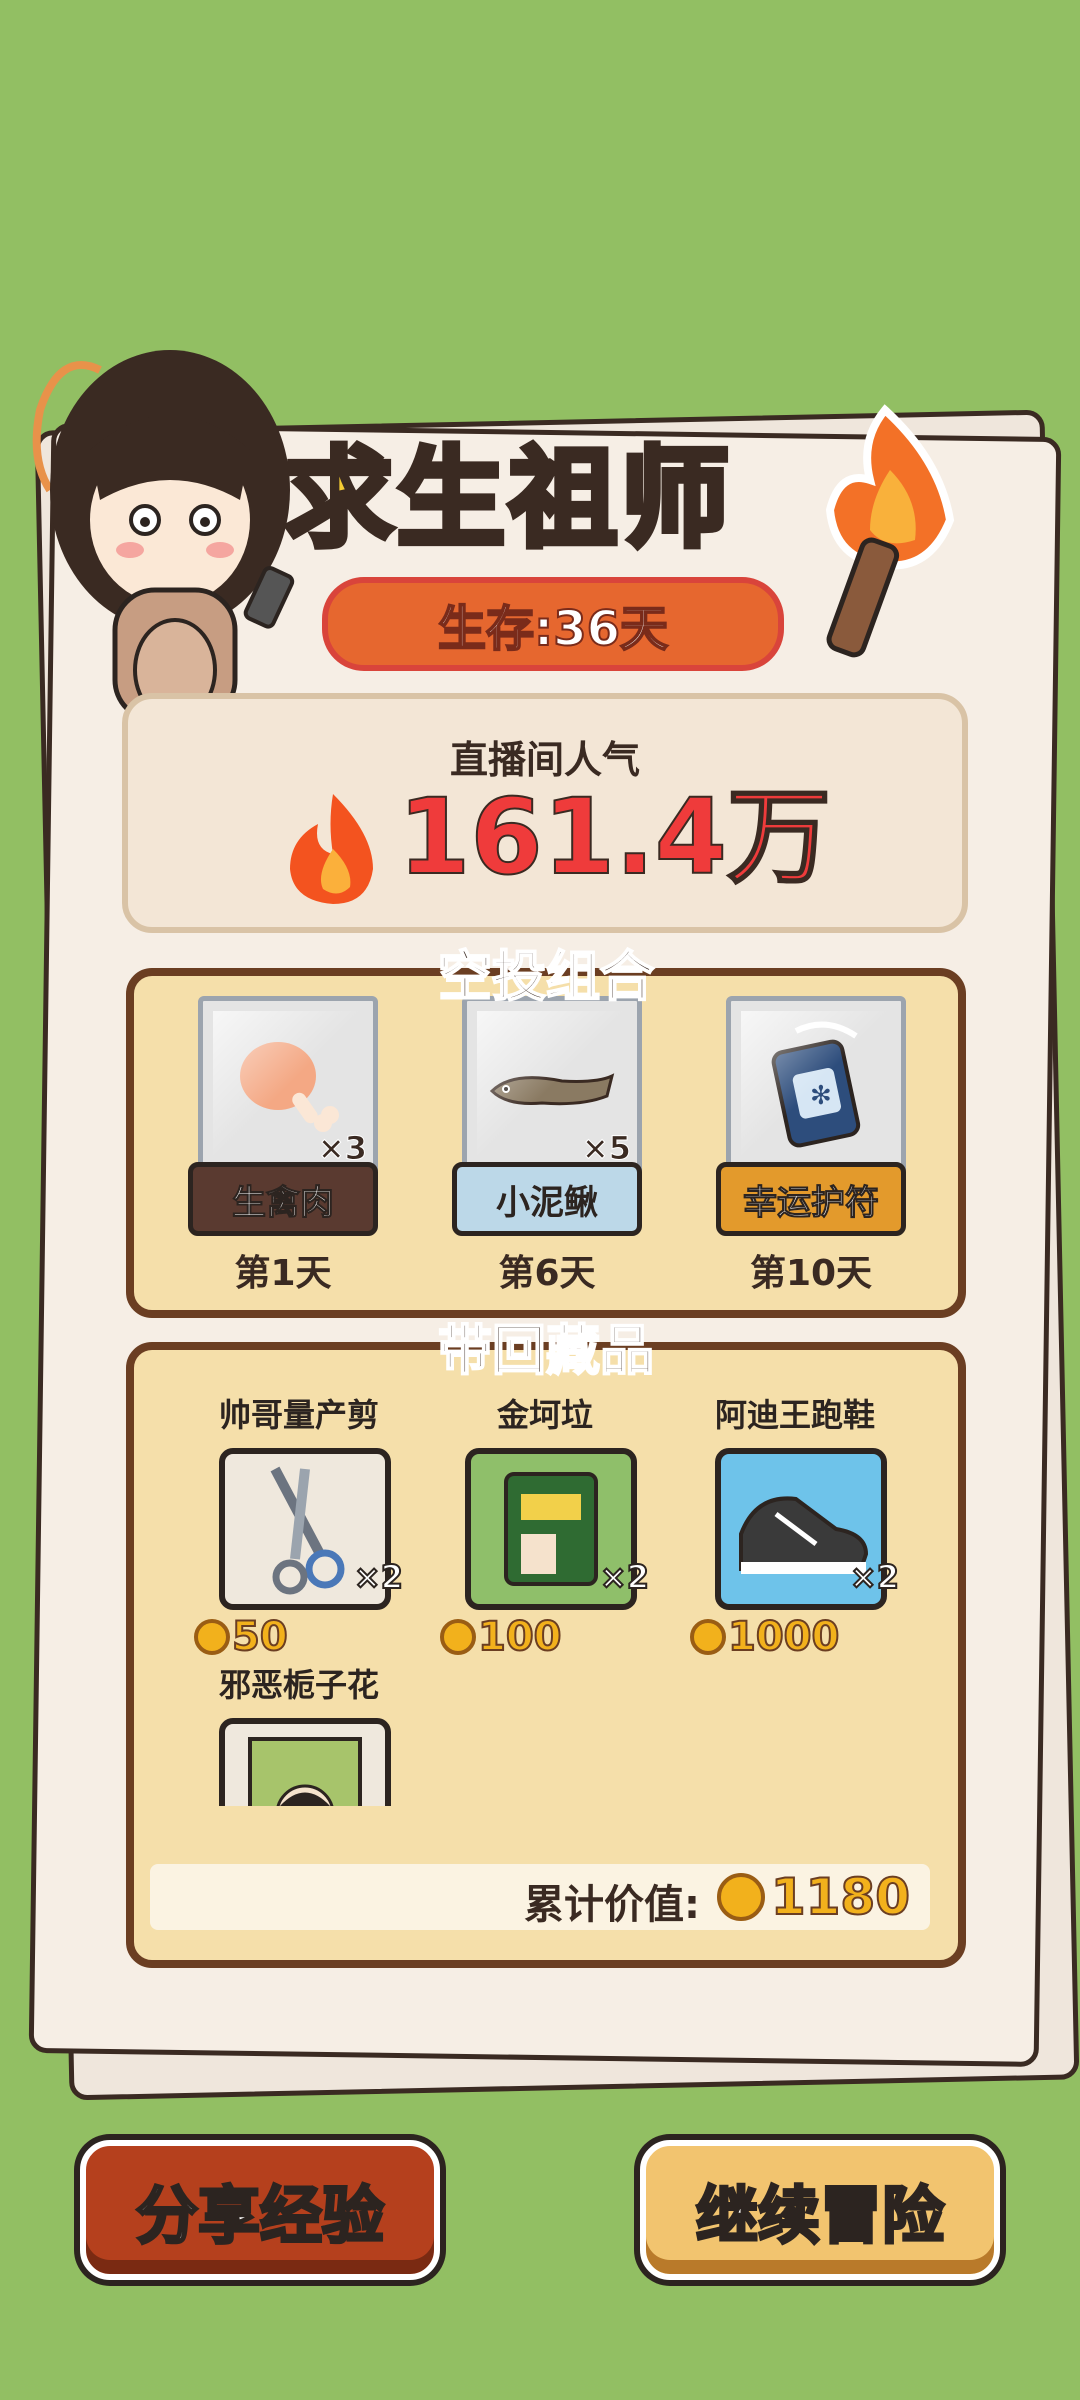 This screenshot has width=1080, height=2400. What do you see at coordinates (811, 1273) in the screenshot?
I see `airdrop-day: 第10天` at bounding box center [811, 1273].